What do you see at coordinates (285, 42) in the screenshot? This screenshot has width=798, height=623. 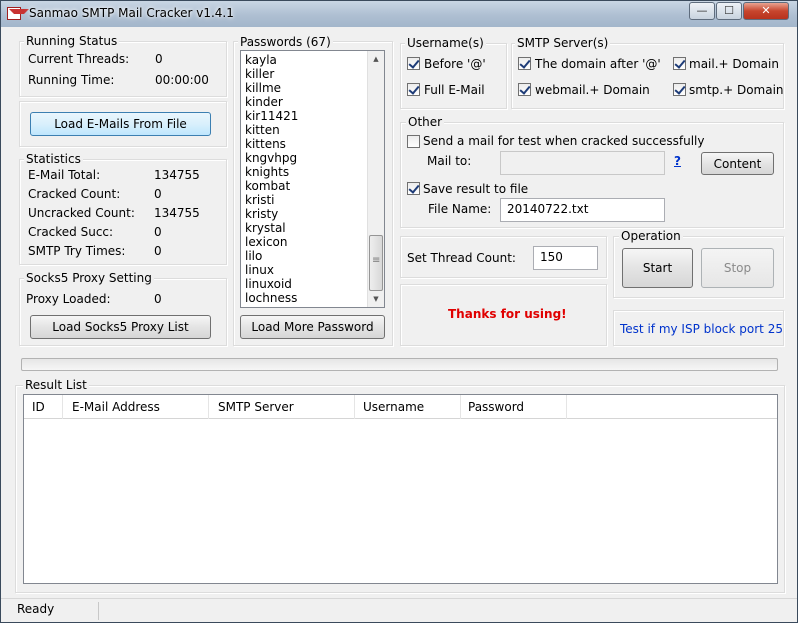 I see `passwords-title: Passwords (67)` at bounding box center [285, 42].